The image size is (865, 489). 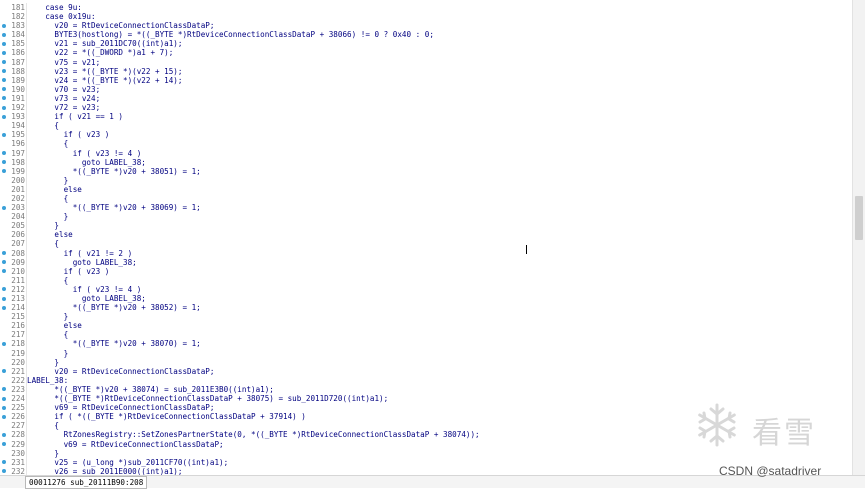 I want to click on snowflake-icon, so click(x=717, y=425).